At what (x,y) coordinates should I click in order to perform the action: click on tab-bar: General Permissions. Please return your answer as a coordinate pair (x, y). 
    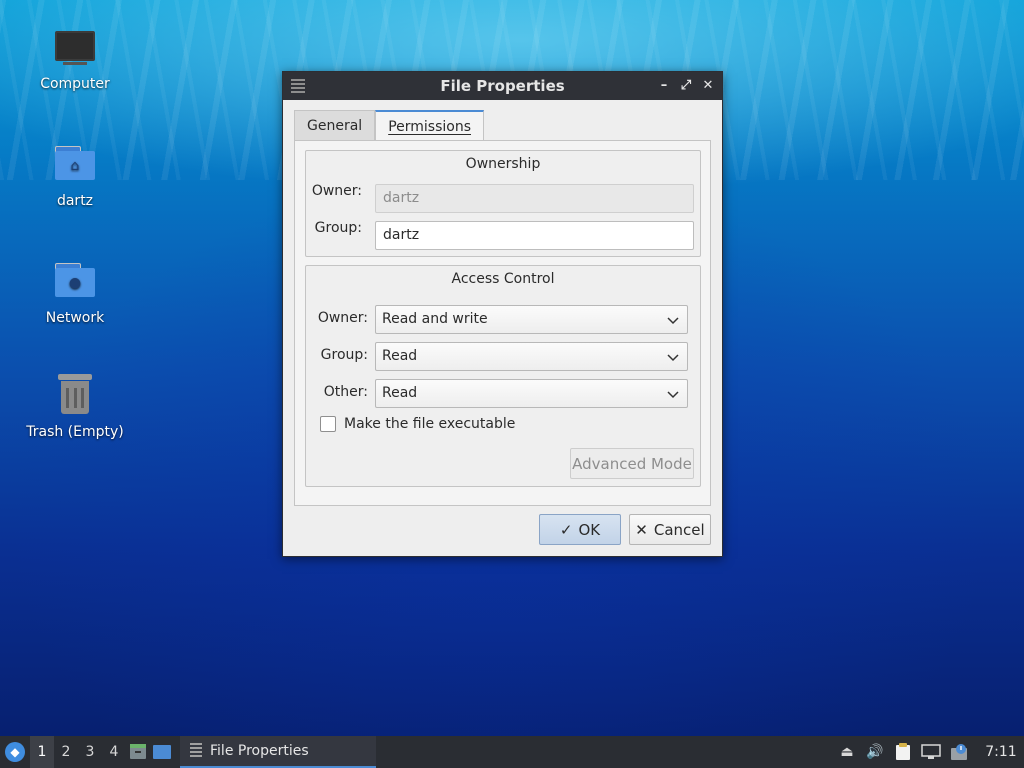
    Looking at the image, I should click on (389, 125).